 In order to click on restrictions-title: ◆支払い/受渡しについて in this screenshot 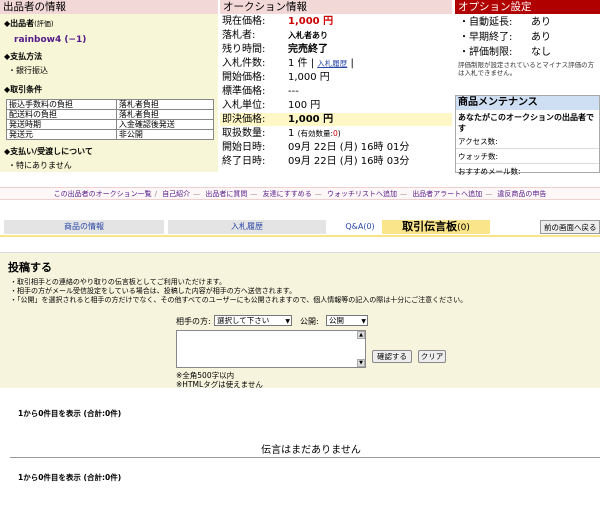, I will do `click(48, 151)`.